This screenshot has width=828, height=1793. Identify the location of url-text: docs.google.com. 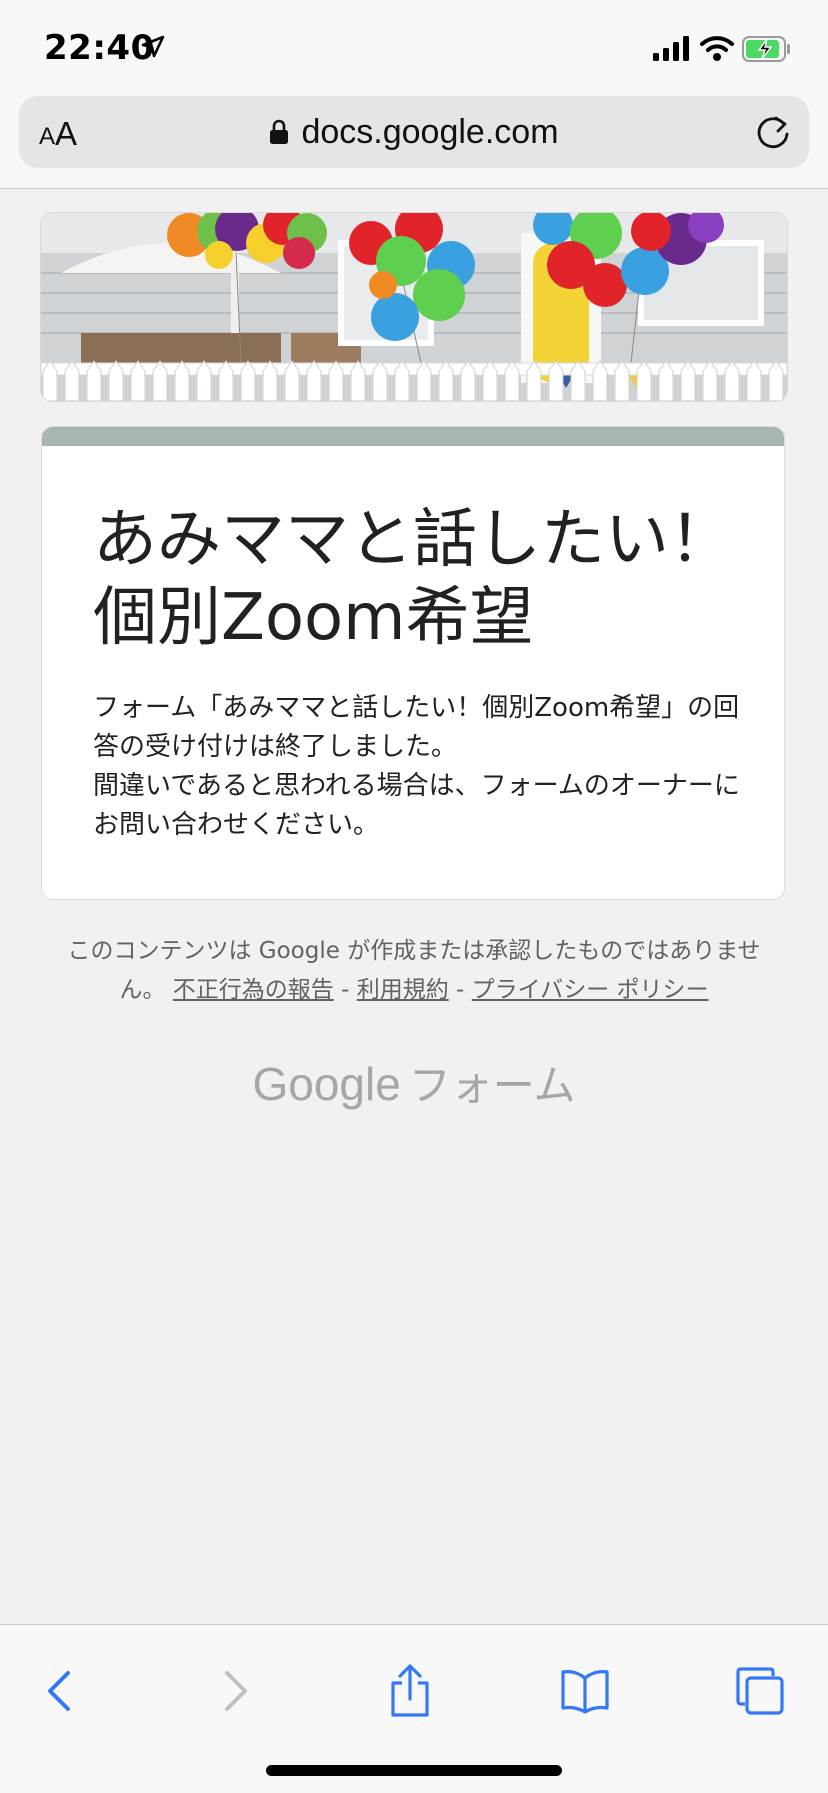
(429, 132).